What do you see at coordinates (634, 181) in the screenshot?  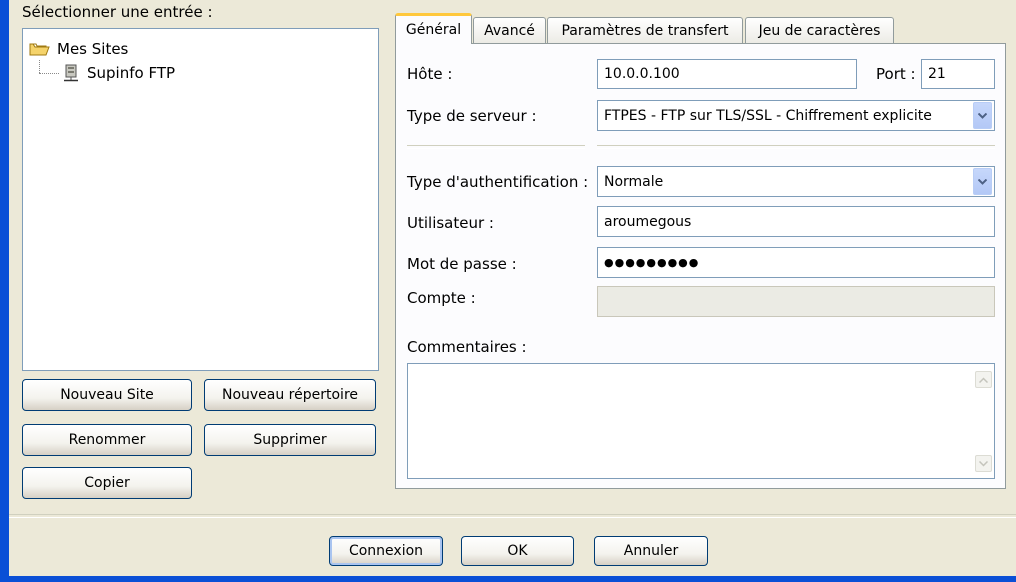 I see `auth-type-value: Normale` at bounding box center [634, 181].